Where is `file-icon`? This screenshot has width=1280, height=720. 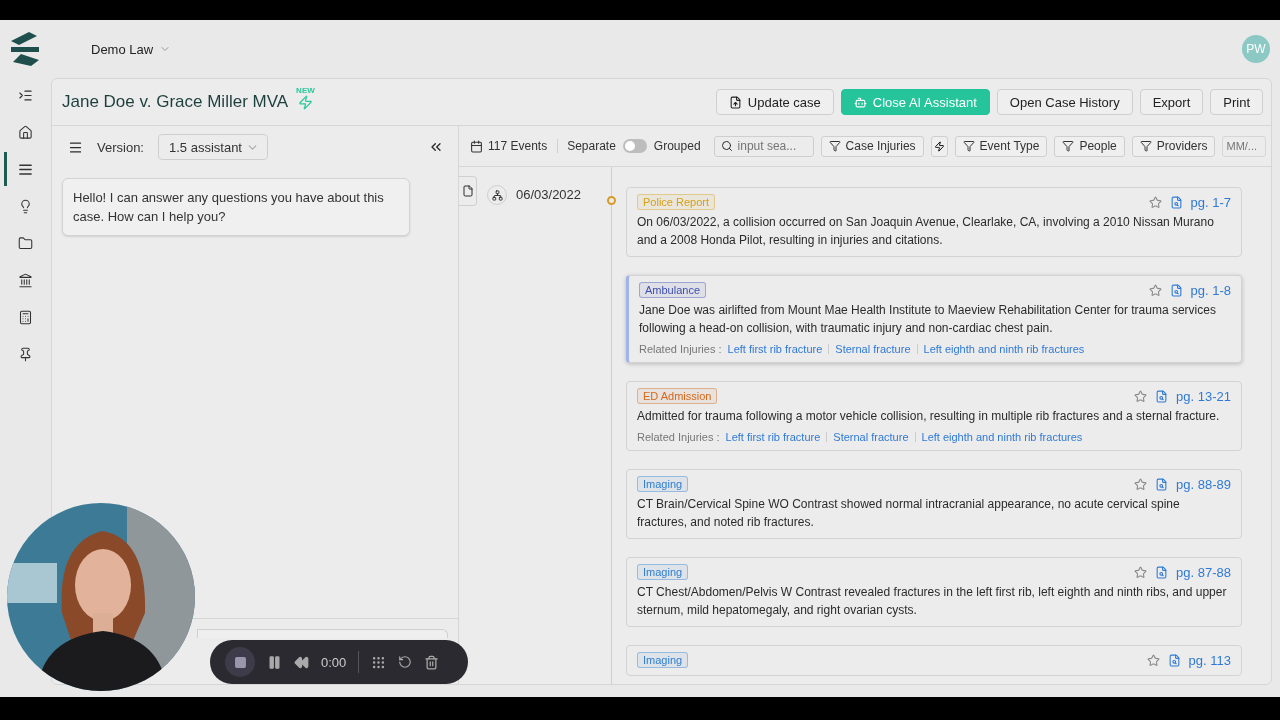
file-icon is located at coordinates (735, 102).